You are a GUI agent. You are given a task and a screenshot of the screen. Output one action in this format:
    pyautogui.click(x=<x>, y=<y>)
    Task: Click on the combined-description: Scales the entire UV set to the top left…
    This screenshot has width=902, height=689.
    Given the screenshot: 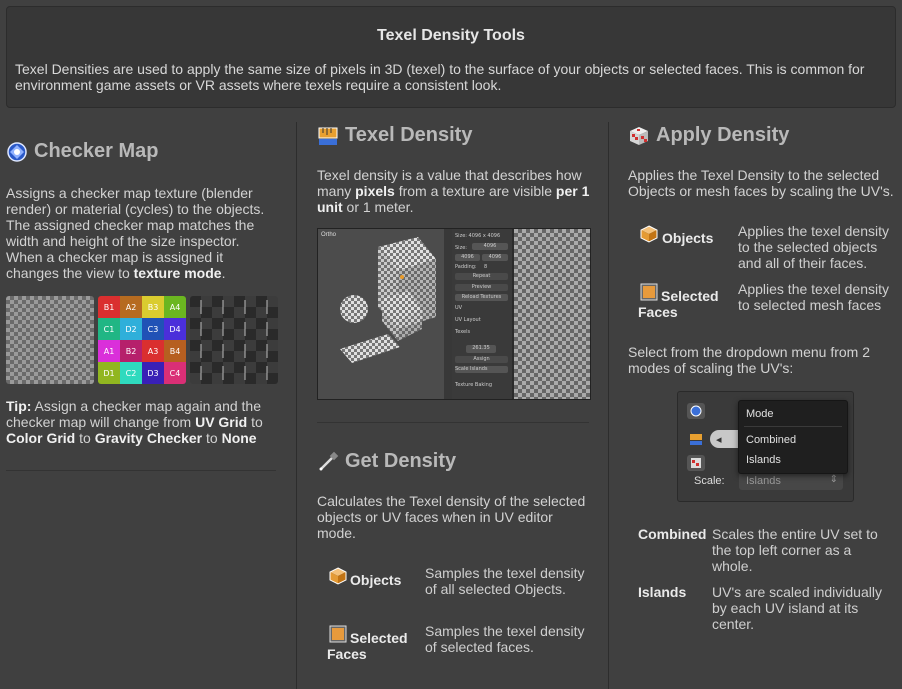 What is the action you would take?
    pyautogui.click(x=795, y=550)
    